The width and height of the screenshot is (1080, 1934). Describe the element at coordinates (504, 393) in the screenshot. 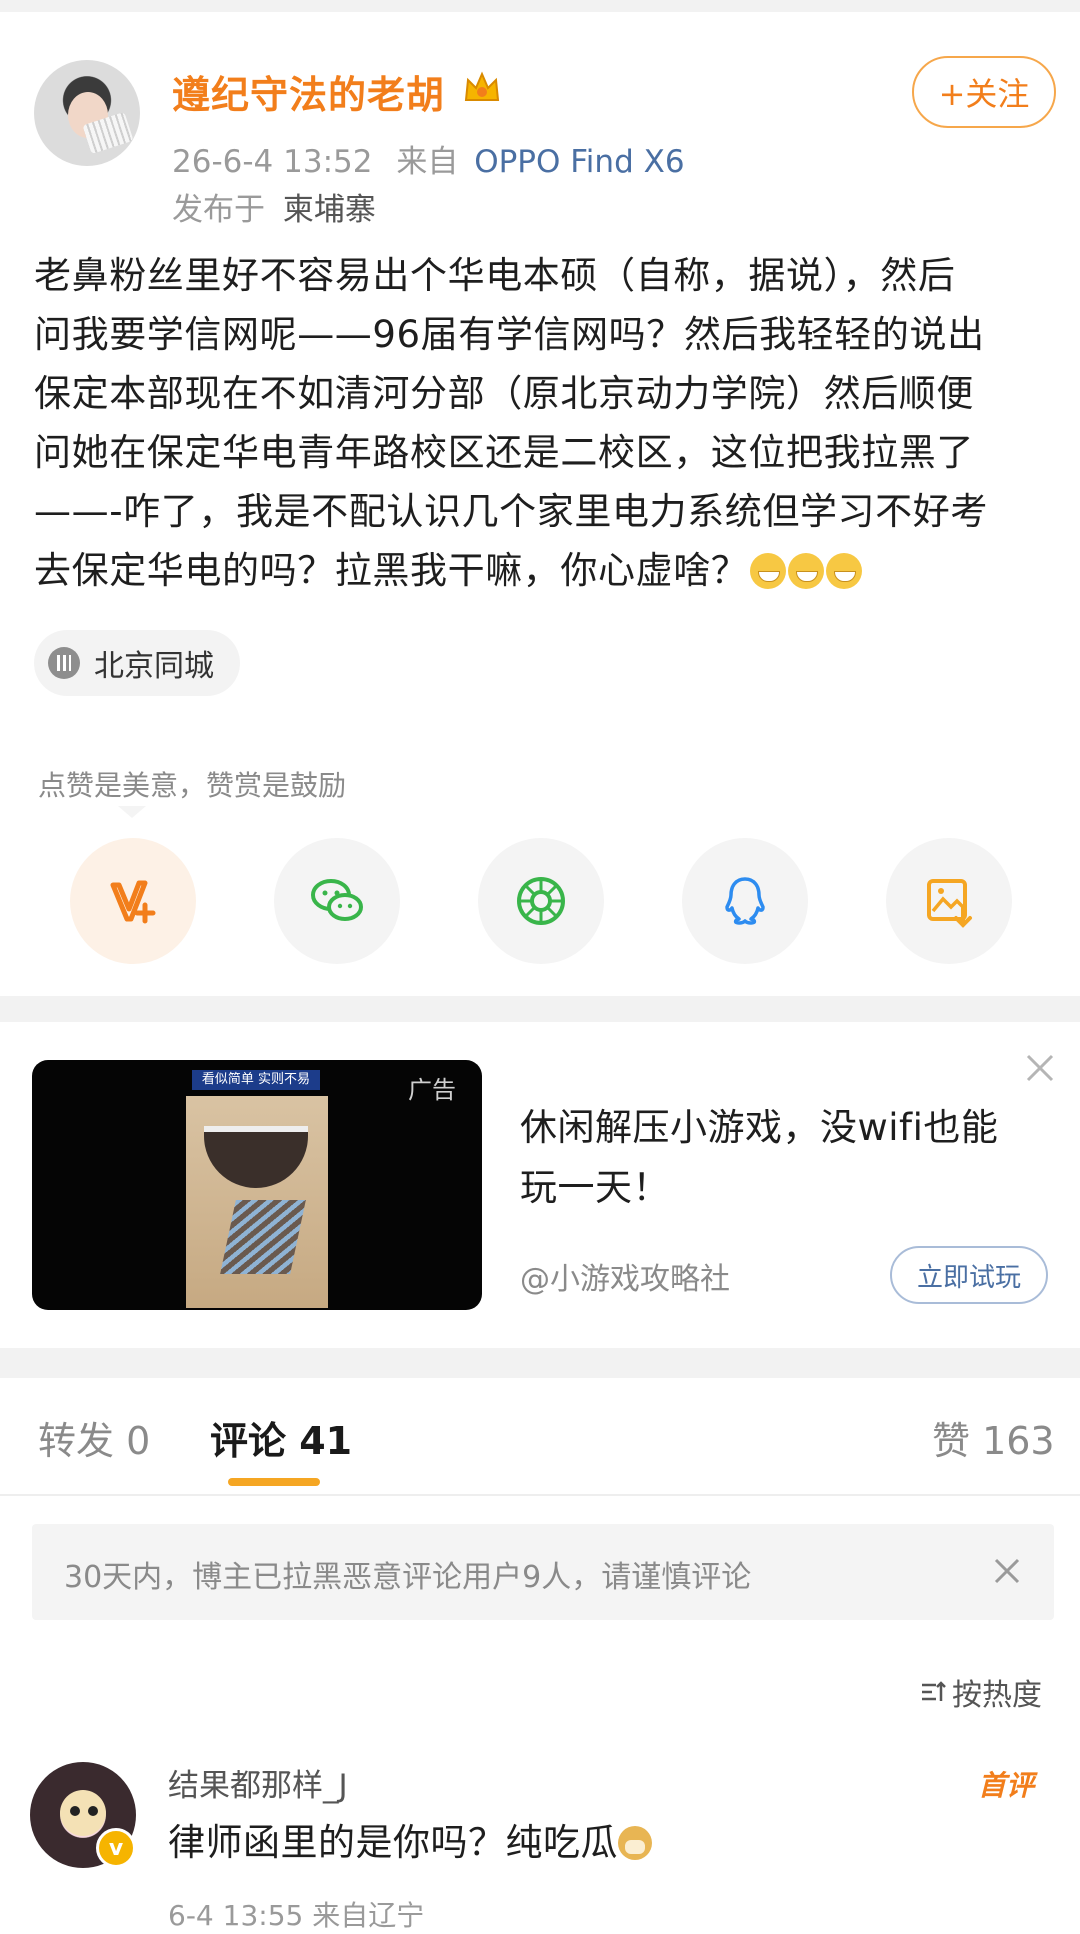

I see `post-line: 保定本部现在不如清河分部（原北京动力学院）然后顺便` at that location.